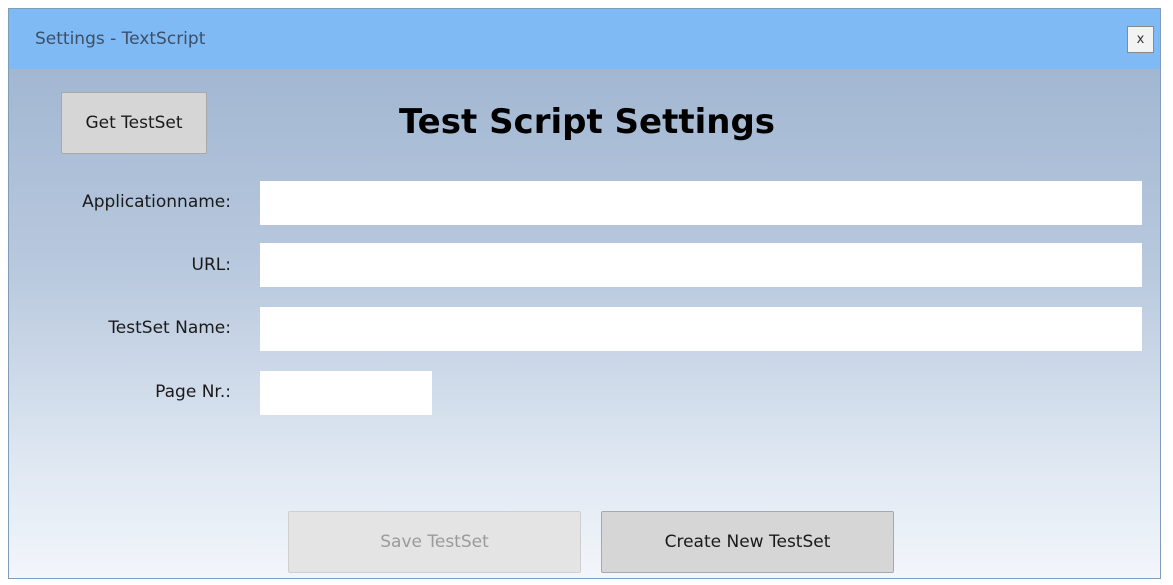 This screenshot has width=1173, height=585. What do you see at coordinates (169, 328) in the screenshot?
I see `testset-name-label: TestSet Name:` at bounding box center [169, 328].